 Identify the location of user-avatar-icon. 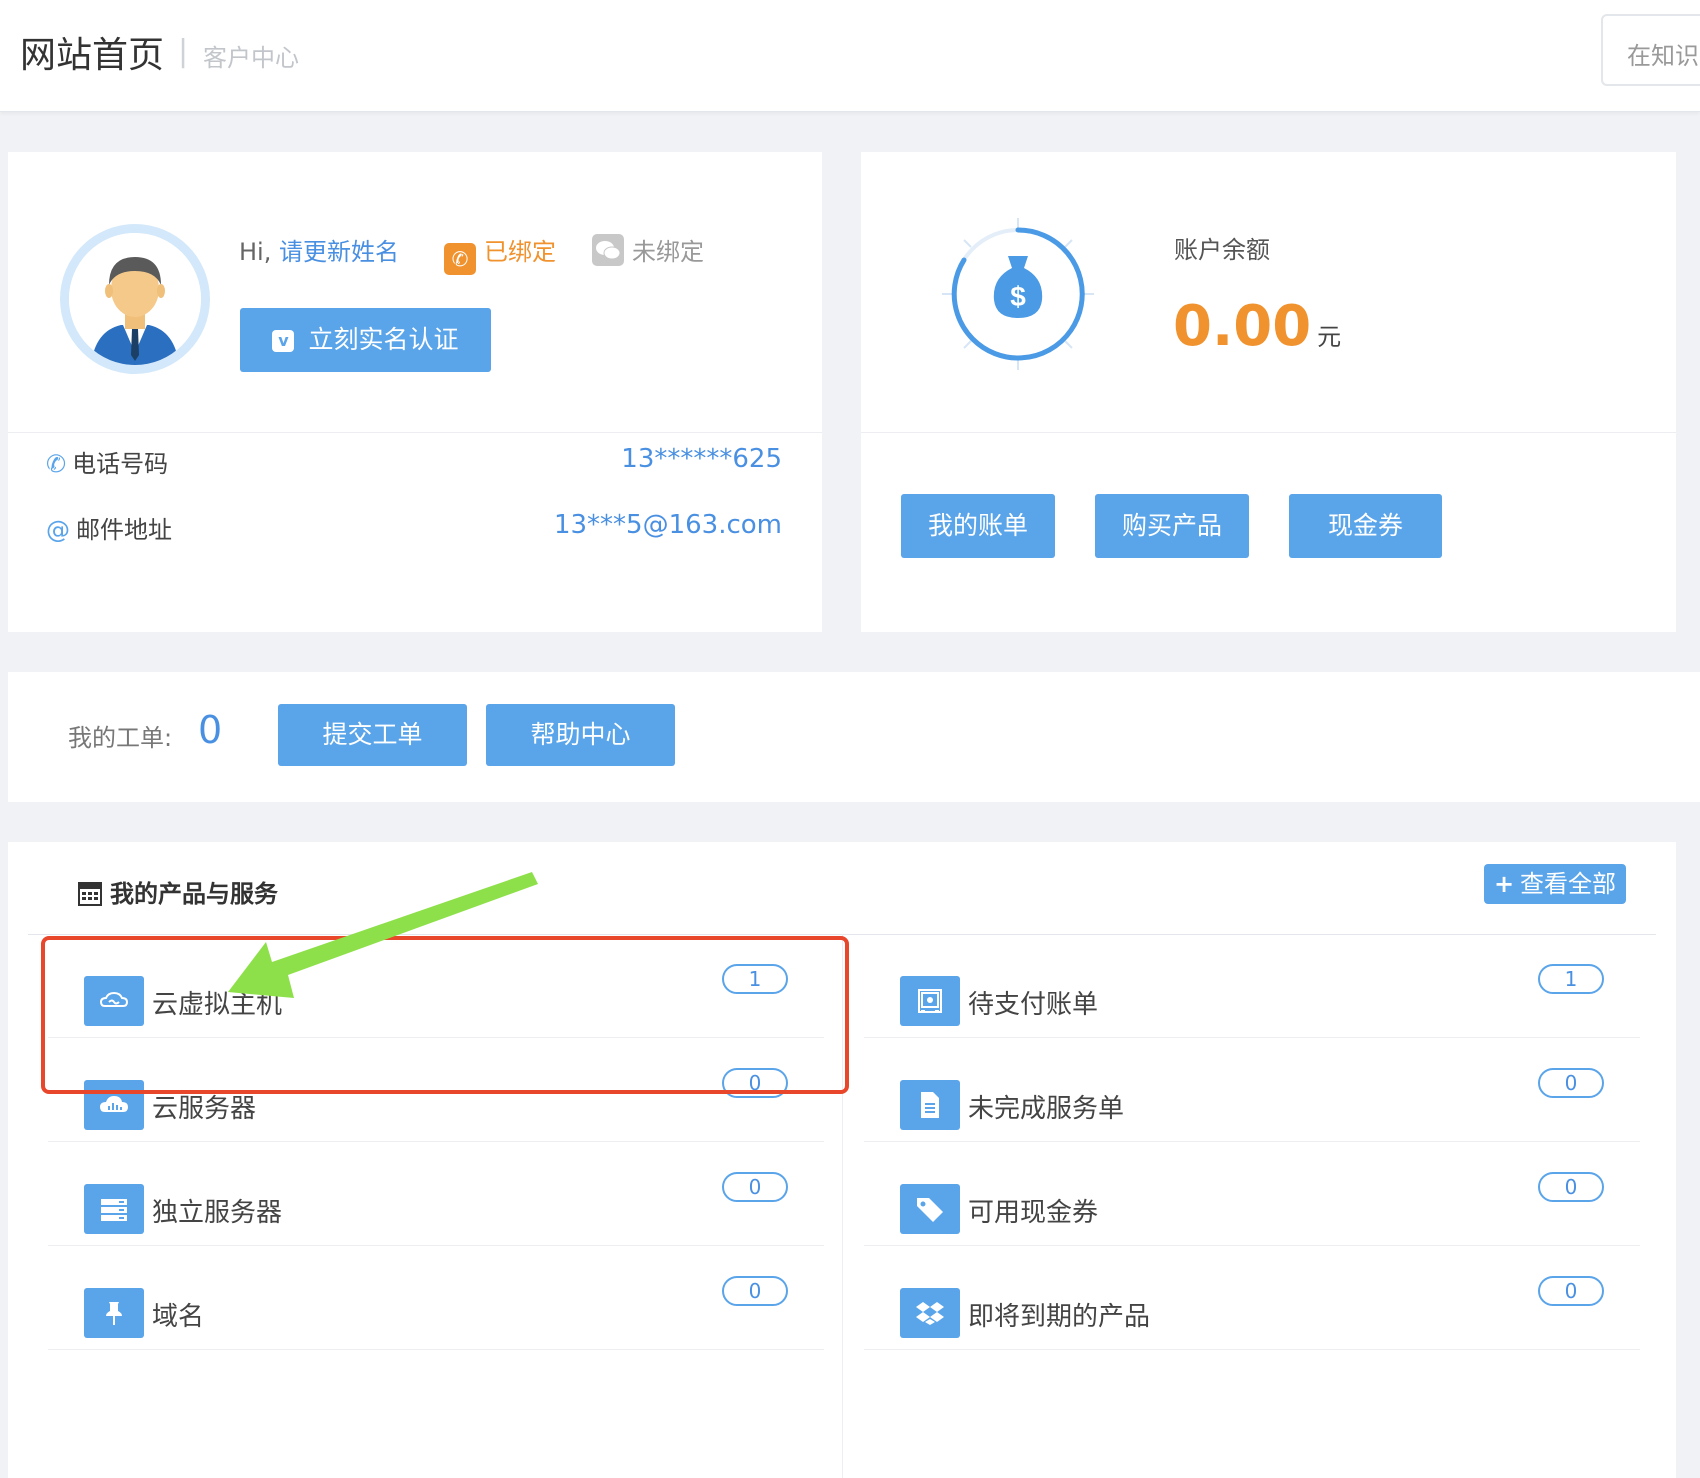
(135, 299).